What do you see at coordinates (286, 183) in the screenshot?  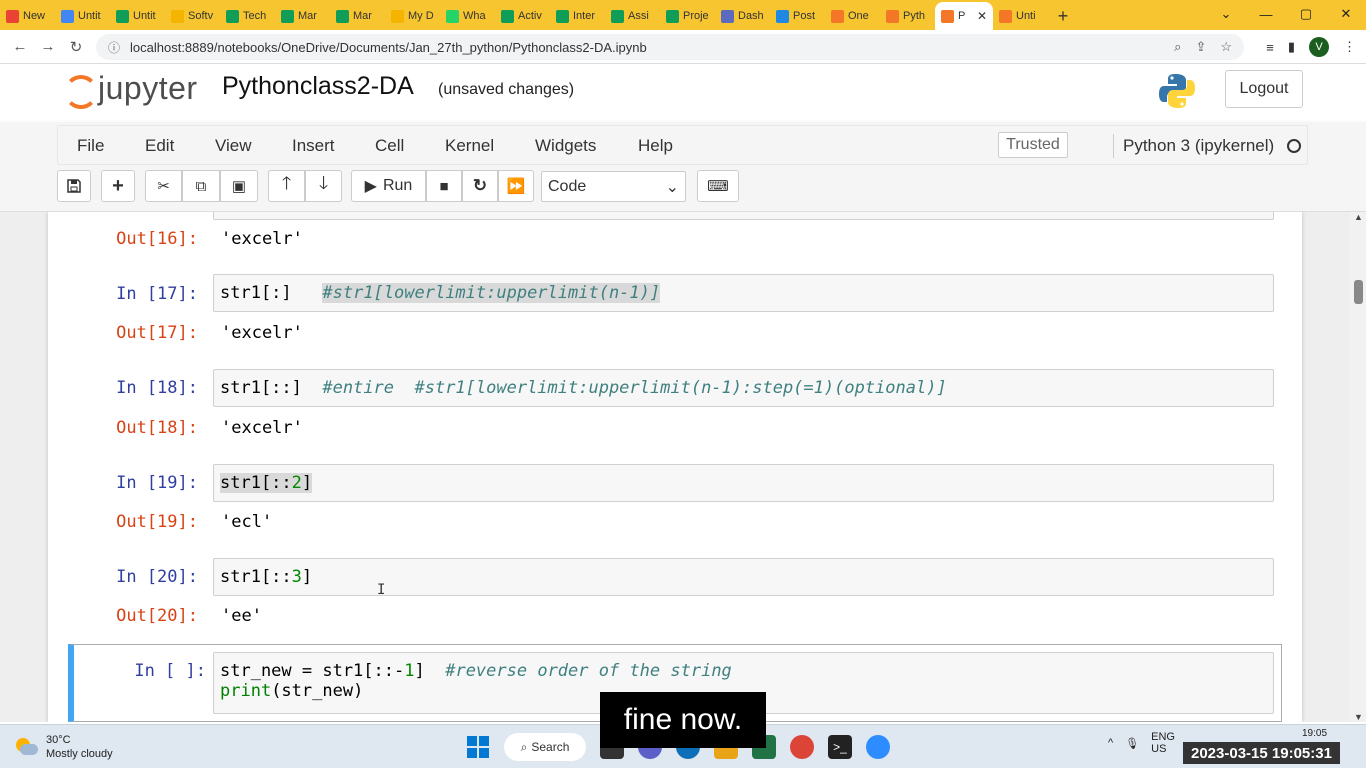 I see `arrow-up-icon: 🡑` at bounding box center [286, 183].